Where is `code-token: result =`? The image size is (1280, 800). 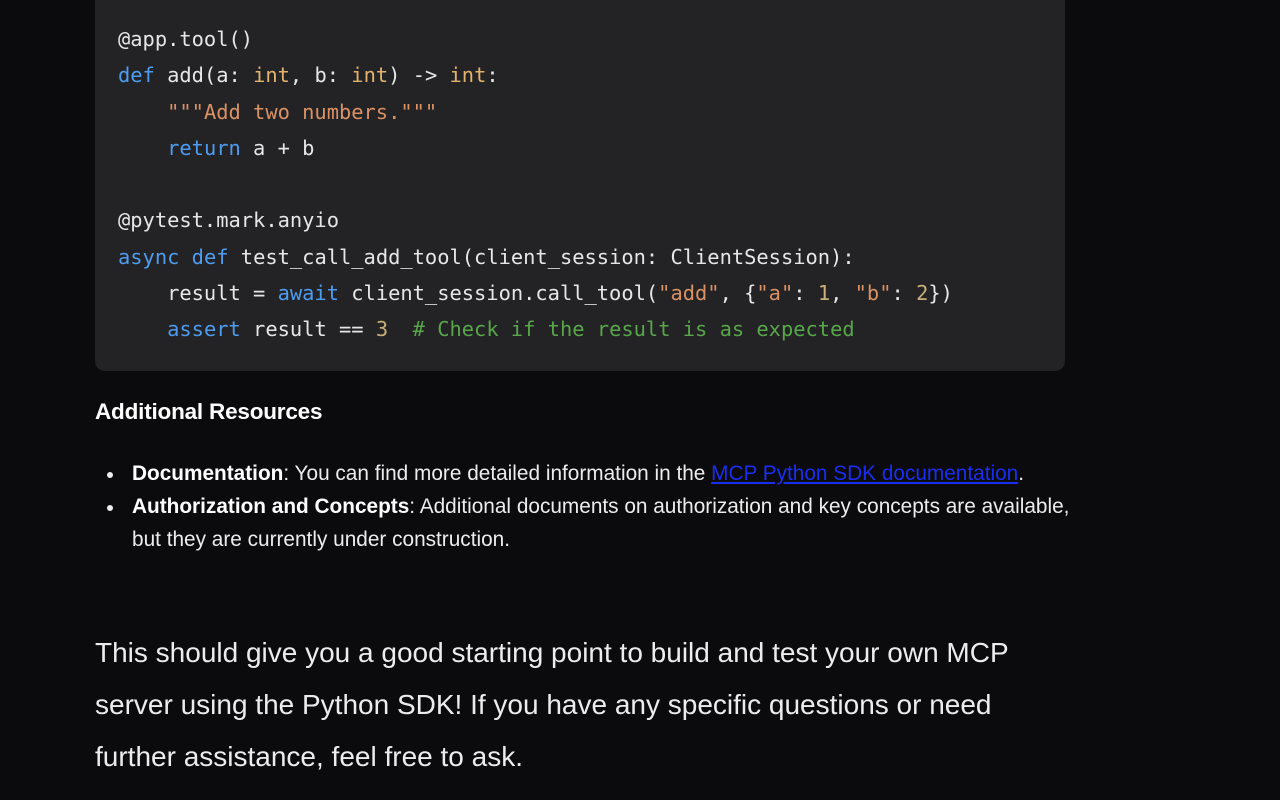
code-token: result = is located at coordinates (198, 293).